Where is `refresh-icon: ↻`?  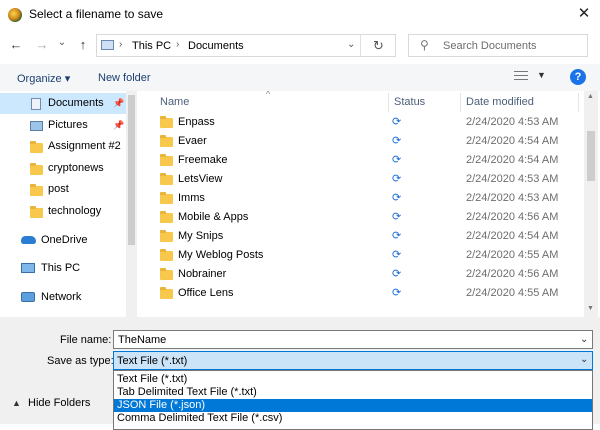 refresh-icon: ↻ is located at coordinates (378, 46).